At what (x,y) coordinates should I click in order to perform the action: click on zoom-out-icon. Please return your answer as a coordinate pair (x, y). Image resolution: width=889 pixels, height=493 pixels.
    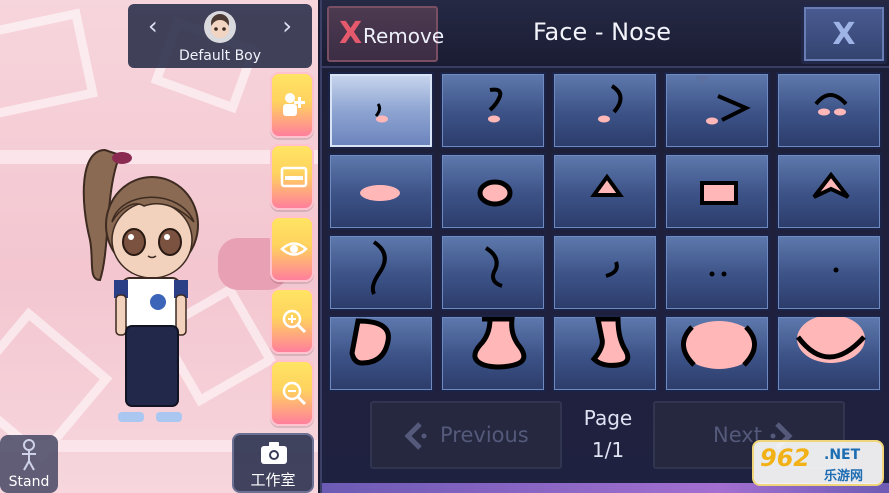
    Looking at the image, I should click on (294, 393).